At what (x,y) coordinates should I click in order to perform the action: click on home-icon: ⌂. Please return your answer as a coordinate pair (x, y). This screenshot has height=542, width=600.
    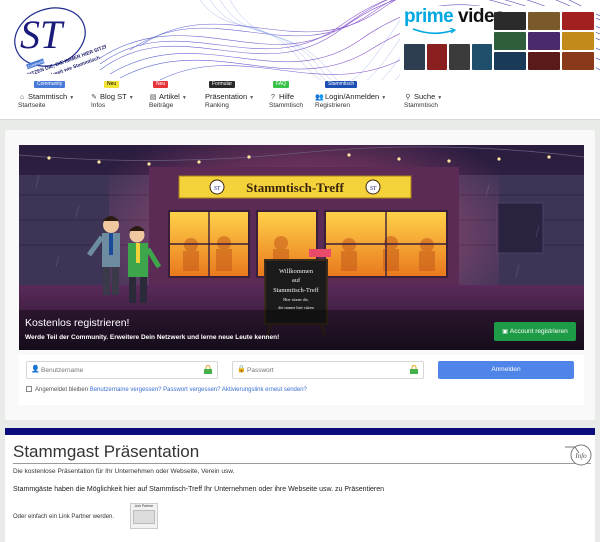
    Looking at the image, I should click on (22, 97).